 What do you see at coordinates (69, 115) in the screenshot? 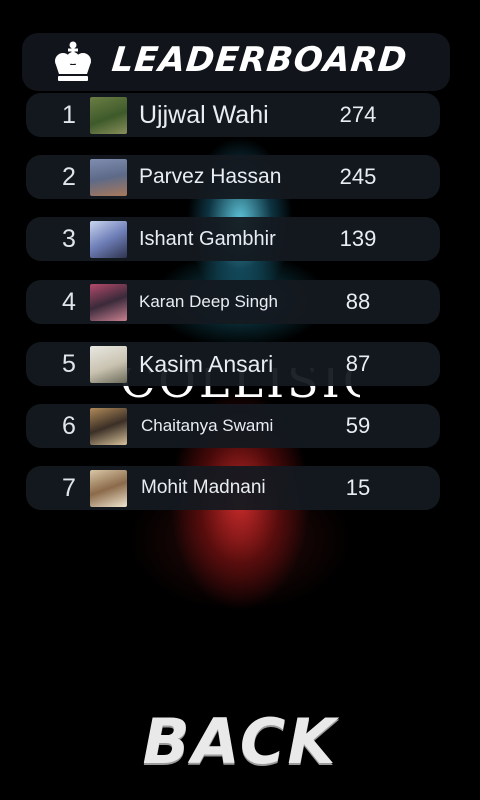
I see `rank-number: 1` at bounding box center [69, 115].